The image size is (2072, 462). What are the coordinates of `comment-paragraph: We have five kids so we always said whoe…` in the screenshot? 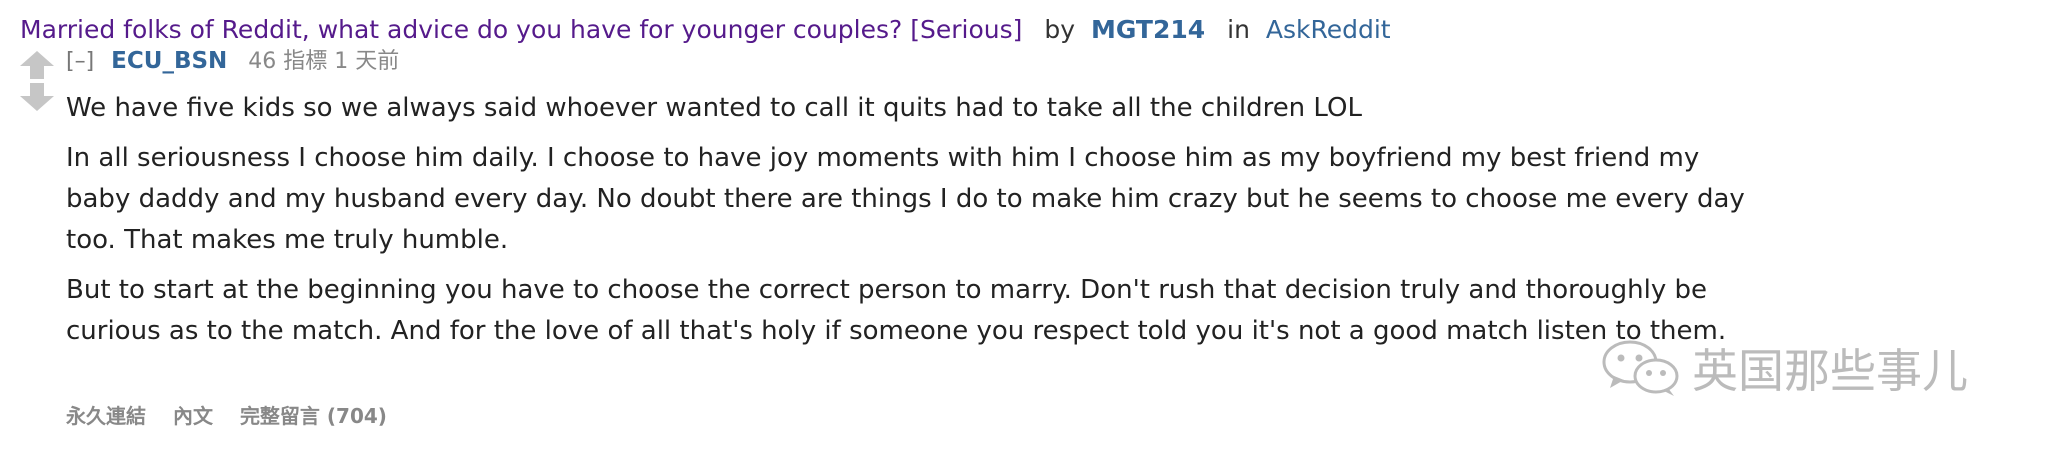 It's located at (714, 108).